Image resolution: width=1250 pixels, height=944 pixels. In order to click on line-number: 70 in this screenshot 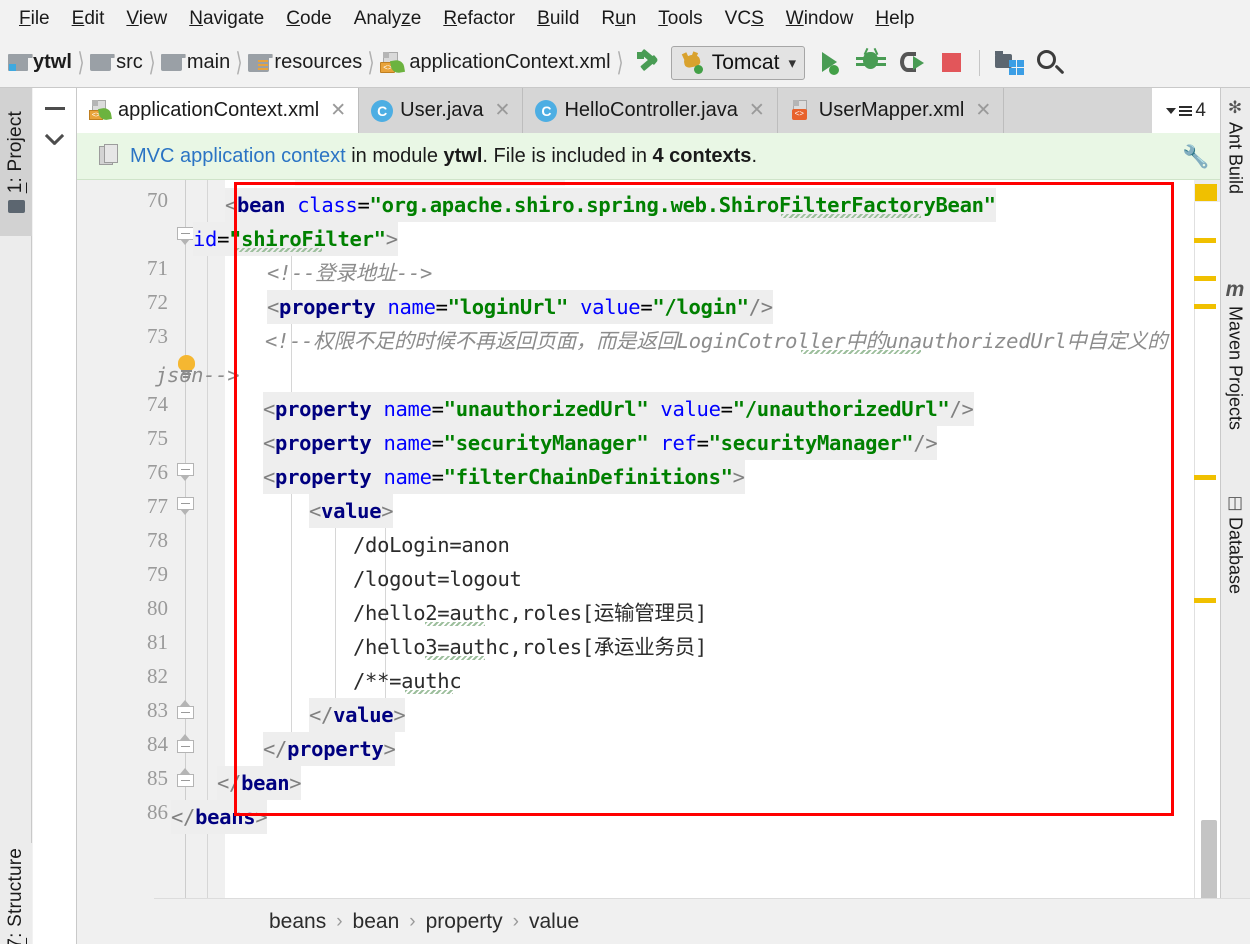, I will do `click(157, 200)`.